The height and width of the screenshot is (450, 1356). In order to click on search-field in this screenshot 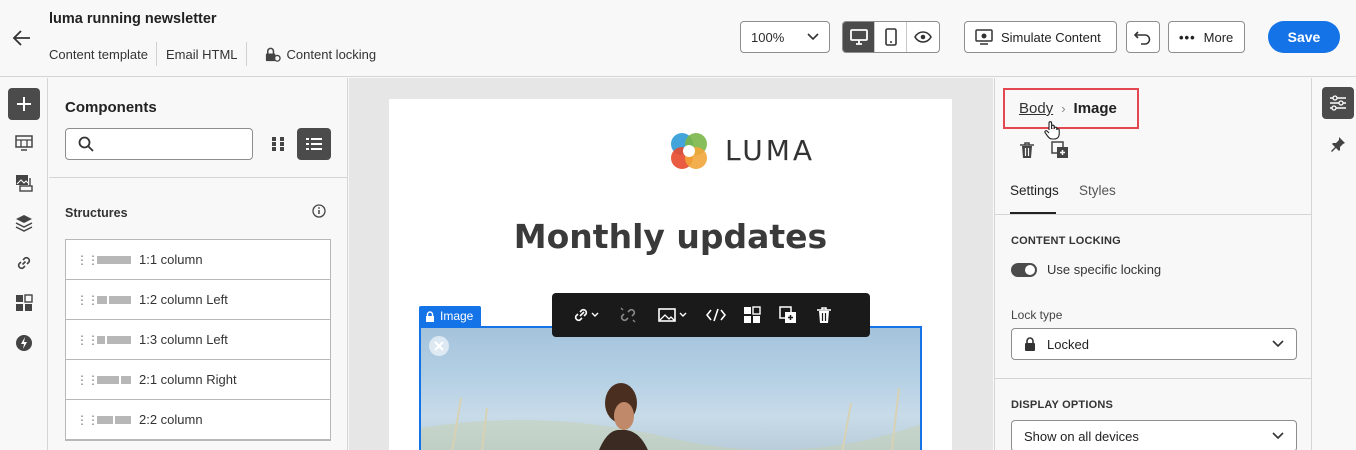, I will do `click(159, 144)`.